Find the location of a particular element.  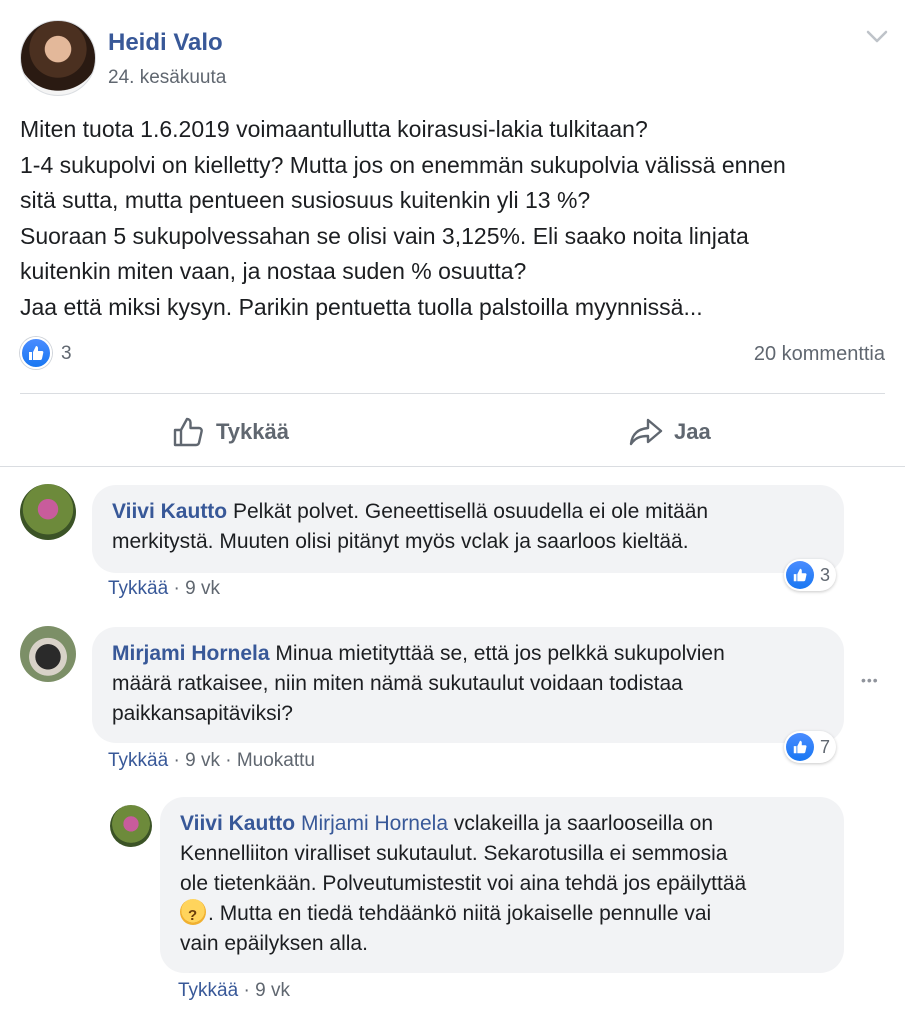

reactions-summary: 3 20 kommenttia is located at coordinates (452, 355).